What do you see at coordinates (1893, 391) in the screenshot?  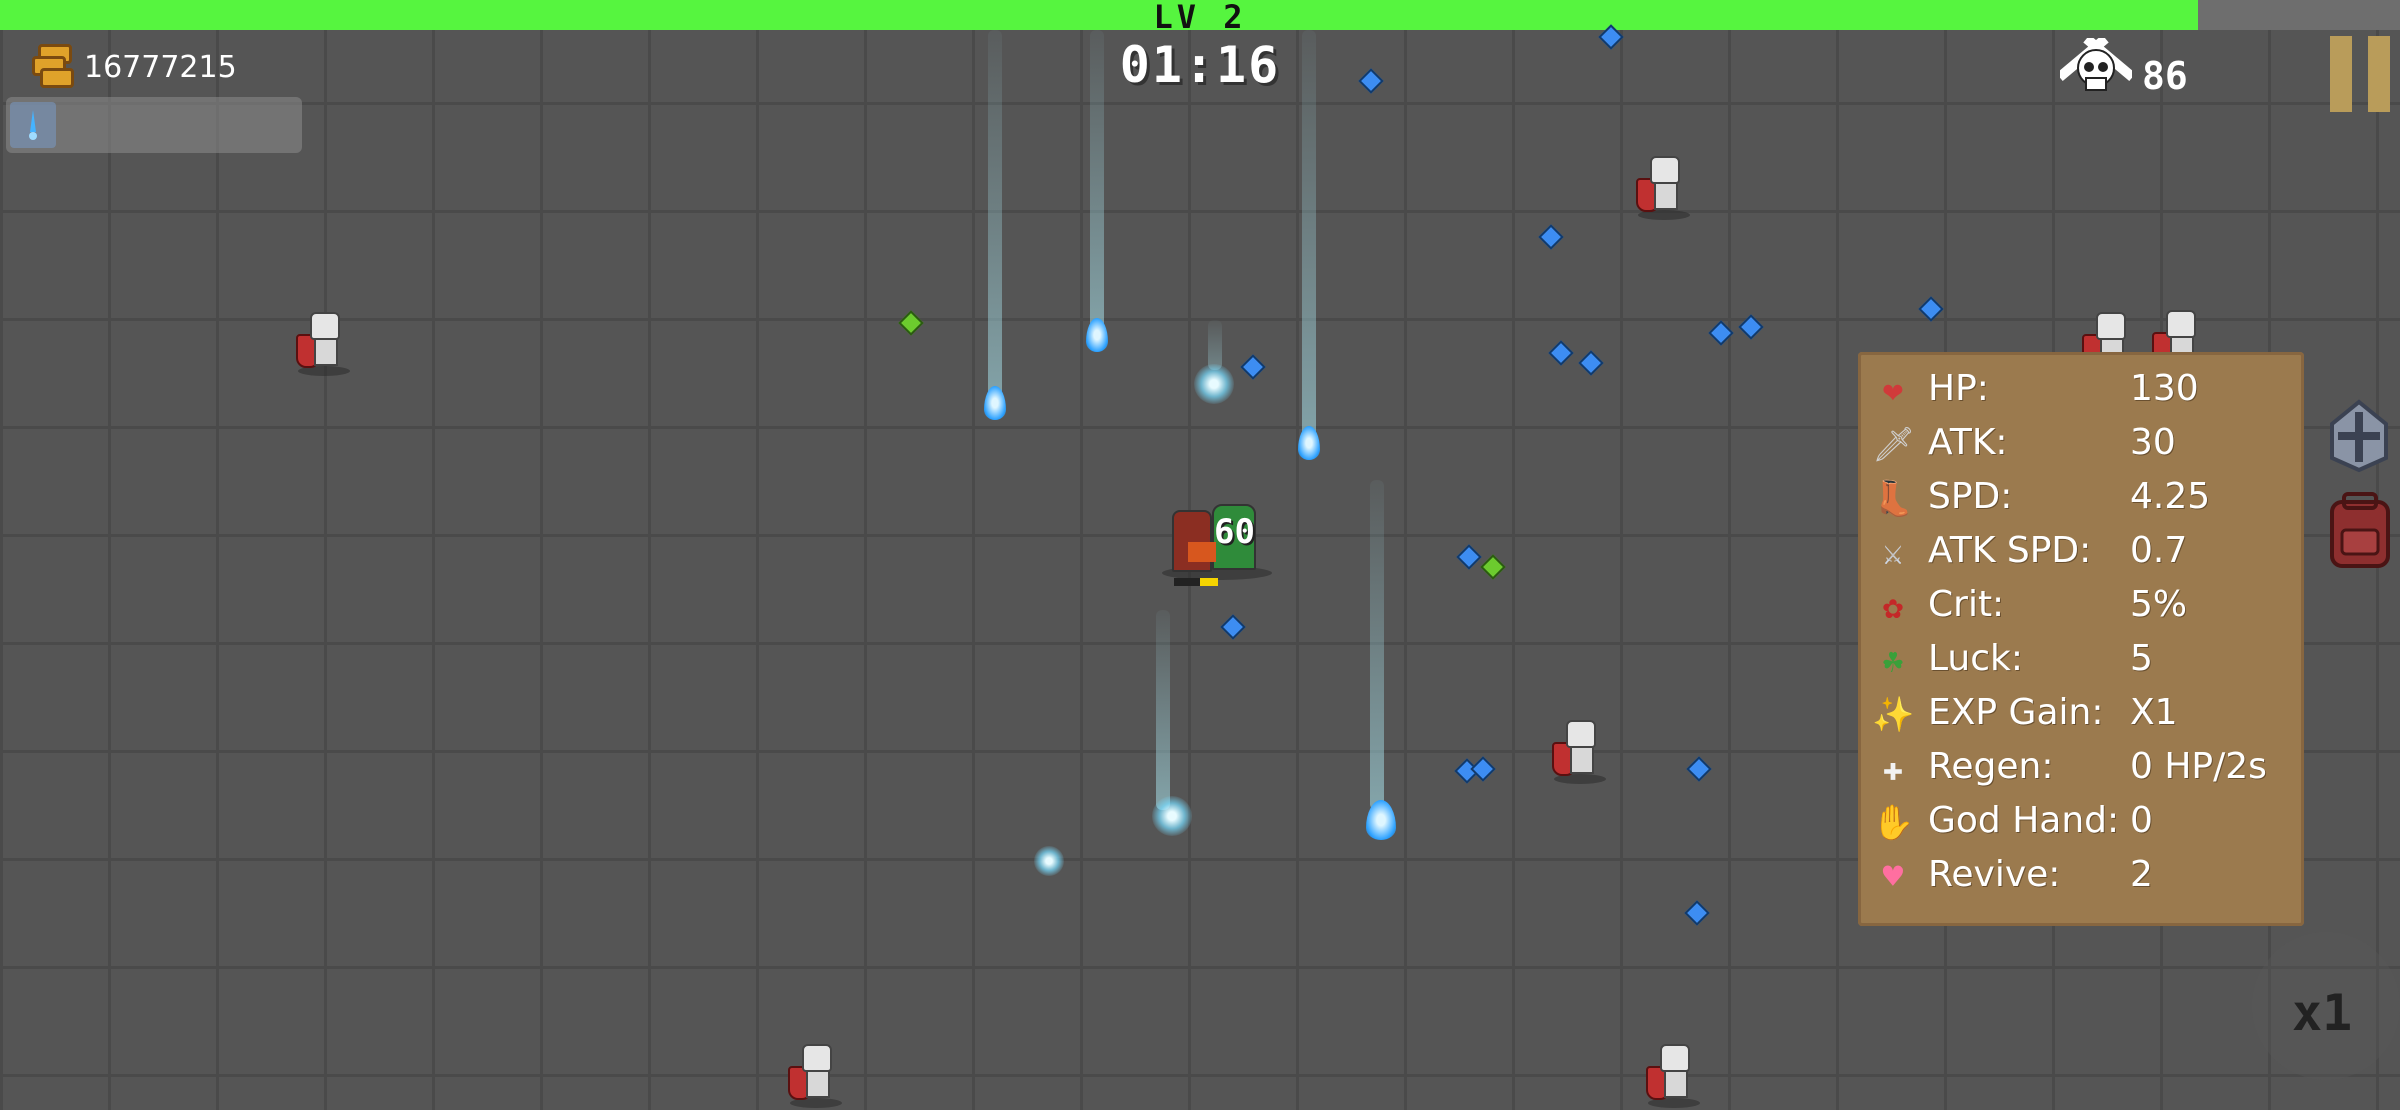 I see `heart-icon: ❤` at bounding box center [1893, 391].